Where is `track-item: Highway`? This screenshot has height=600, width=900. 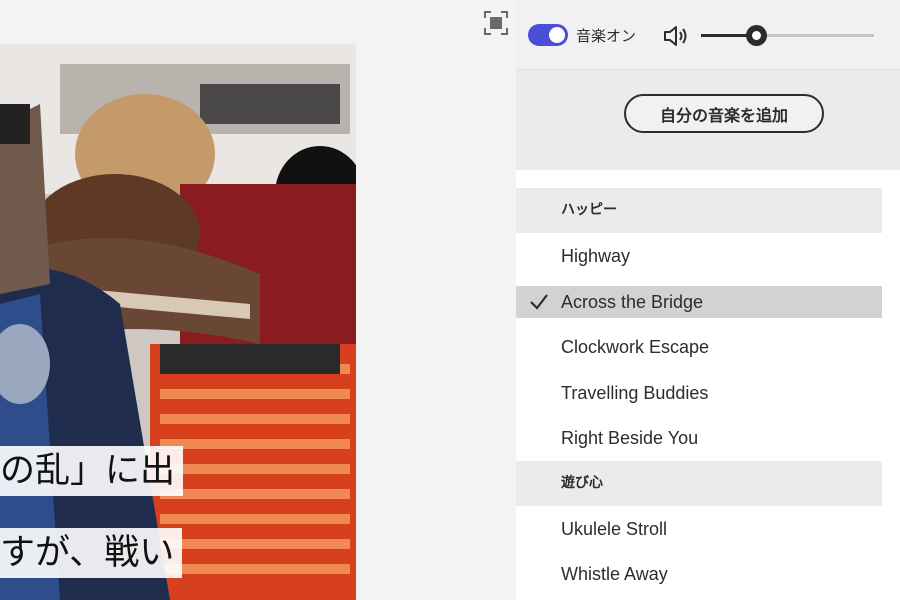
track-item: Highway is located at coordinates (699, 256).